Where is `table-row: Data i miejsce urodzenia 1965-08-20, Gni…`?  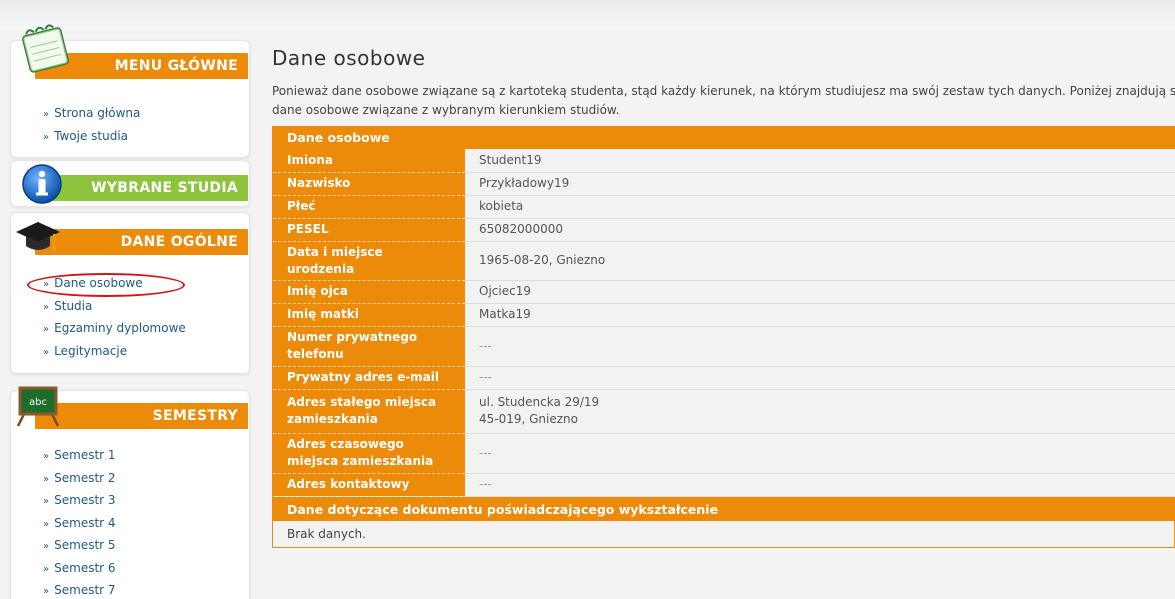 table-row: Data i miejsce urodzenia 1965-08-20, Gni… is located at coordinates (724, 261).